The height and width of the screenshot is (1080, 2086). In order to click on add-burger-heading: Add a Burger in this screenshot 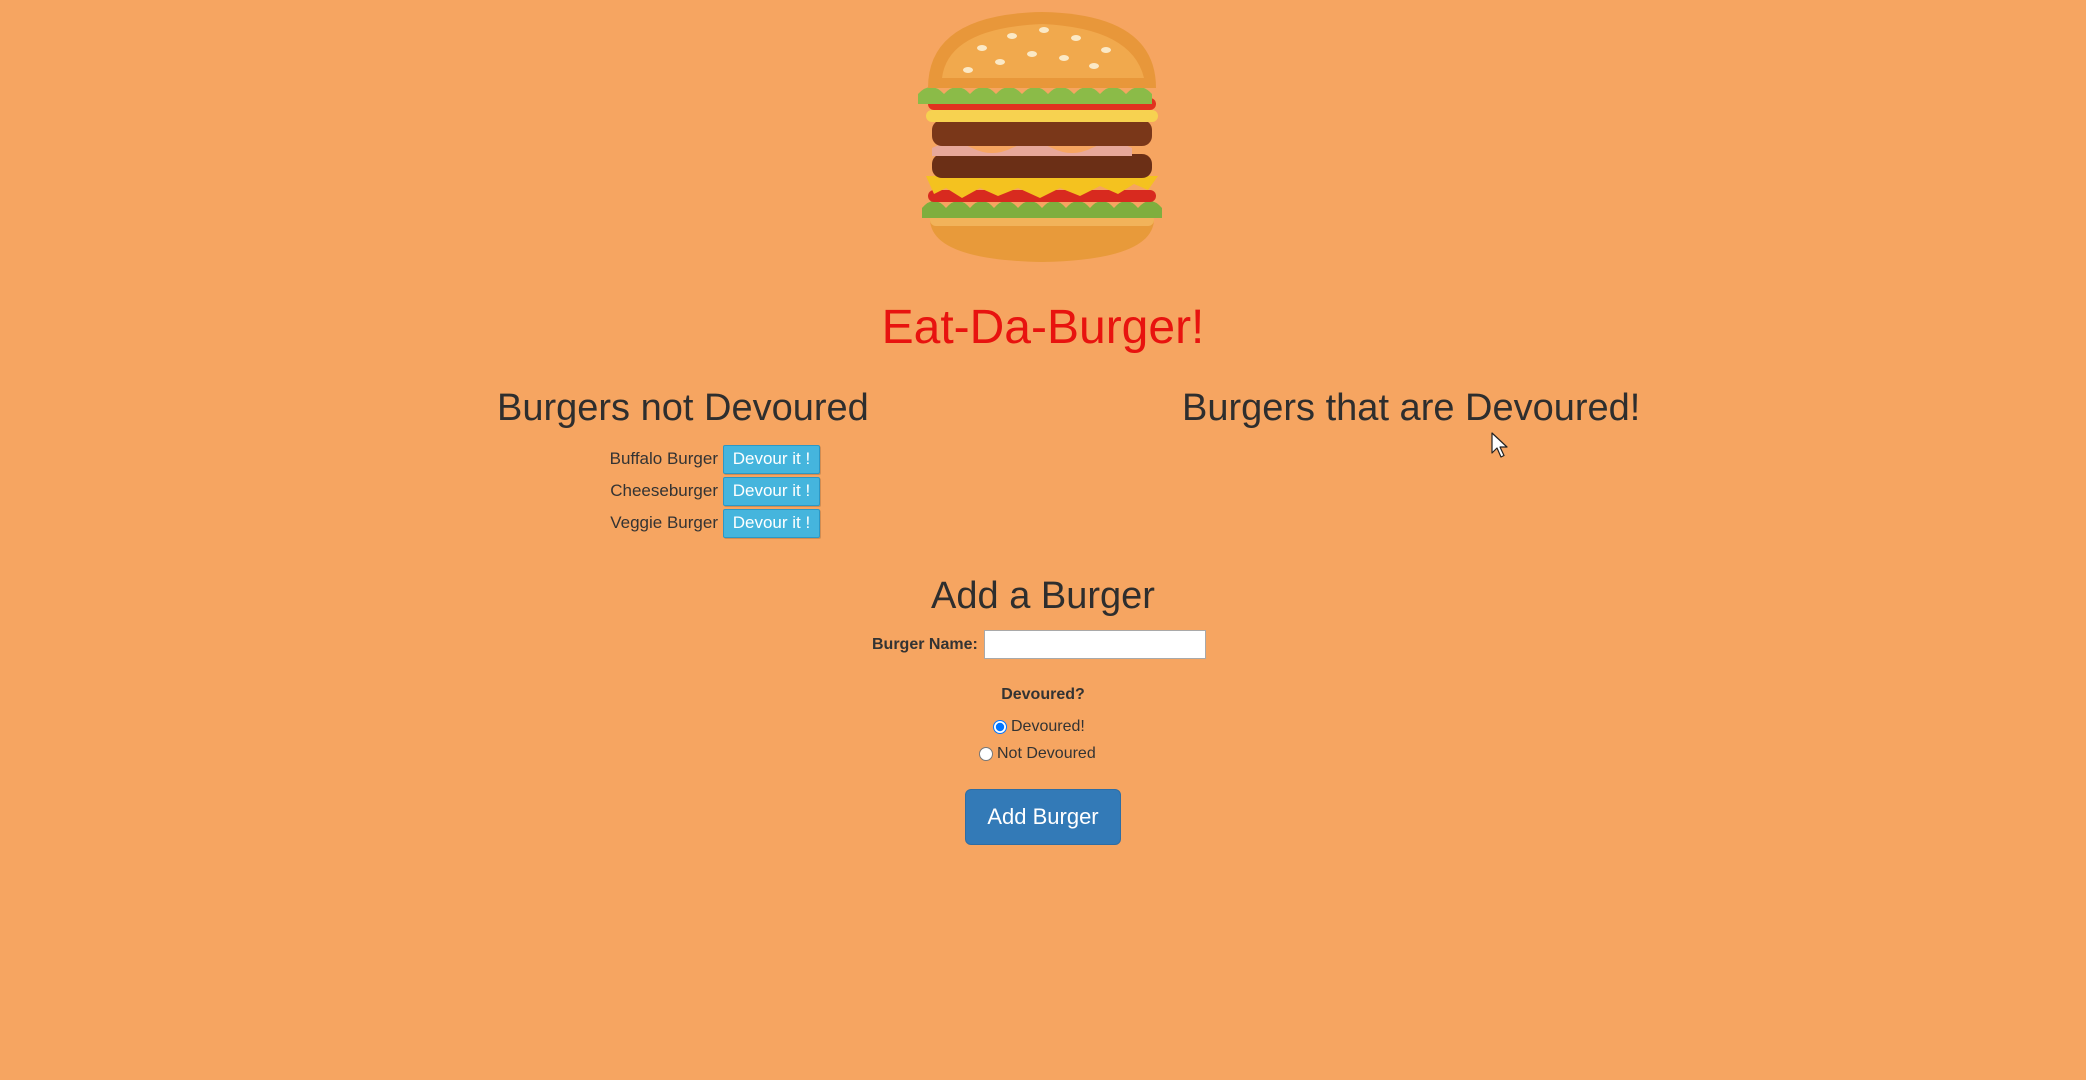, I will do `click(1043, 596)`.